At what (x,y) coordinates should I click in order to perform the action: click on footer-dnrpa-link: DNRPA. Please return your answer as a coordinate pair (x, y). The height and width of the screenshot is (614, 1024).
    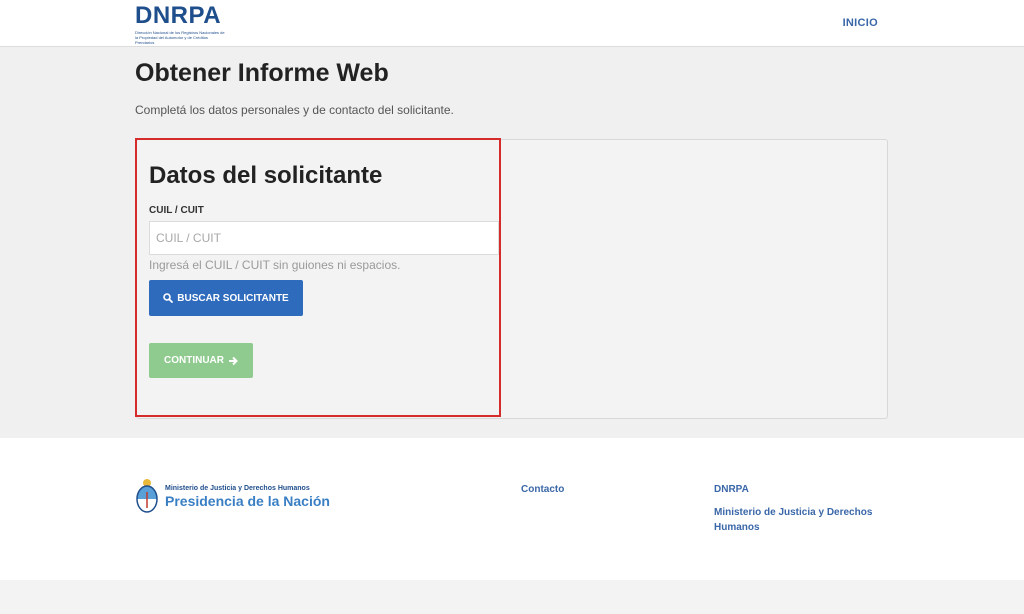
    Looking at the image, I should click on (731, 489).